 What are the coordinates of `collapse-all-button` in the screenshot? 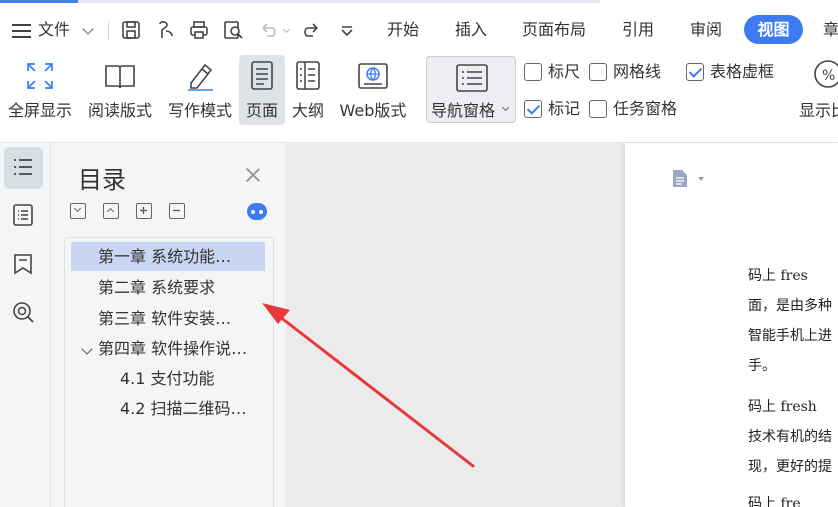 It's located at (177, 211).